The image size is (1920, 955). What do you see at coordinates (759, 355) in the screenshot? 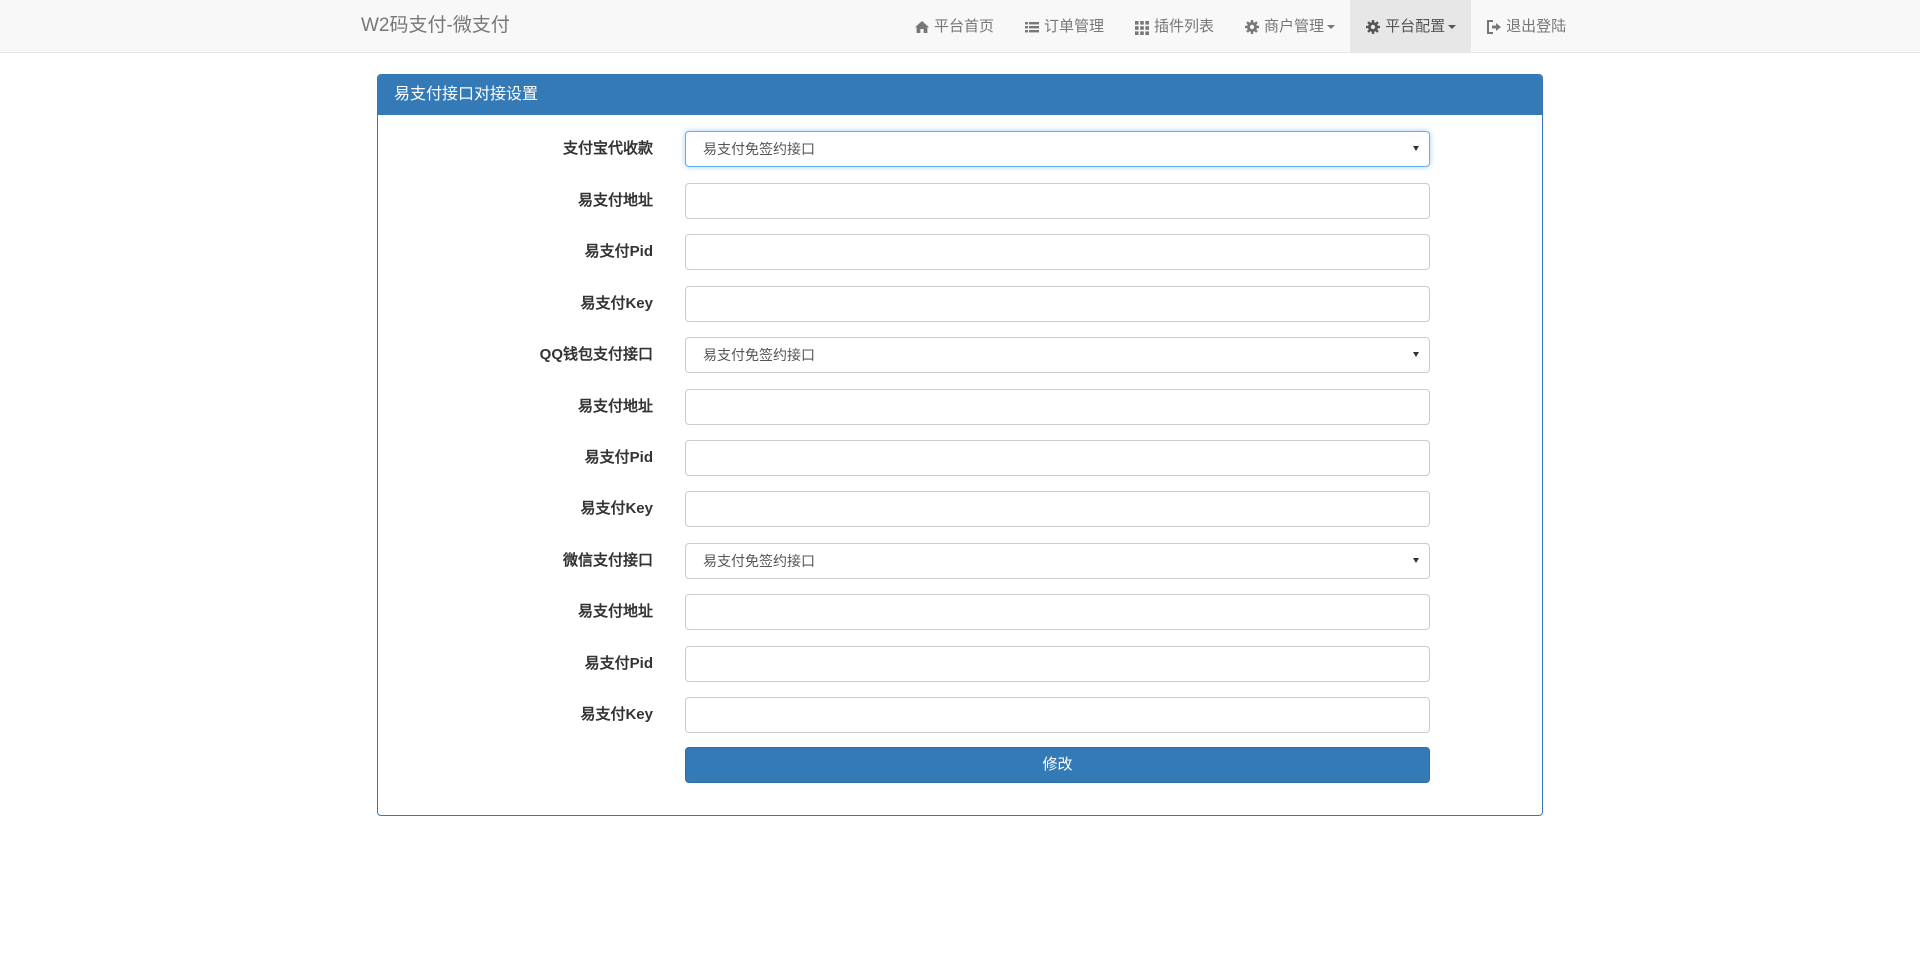
I see `qq-select-value: 易支付免签约接口` at bounding box center [759, 355].